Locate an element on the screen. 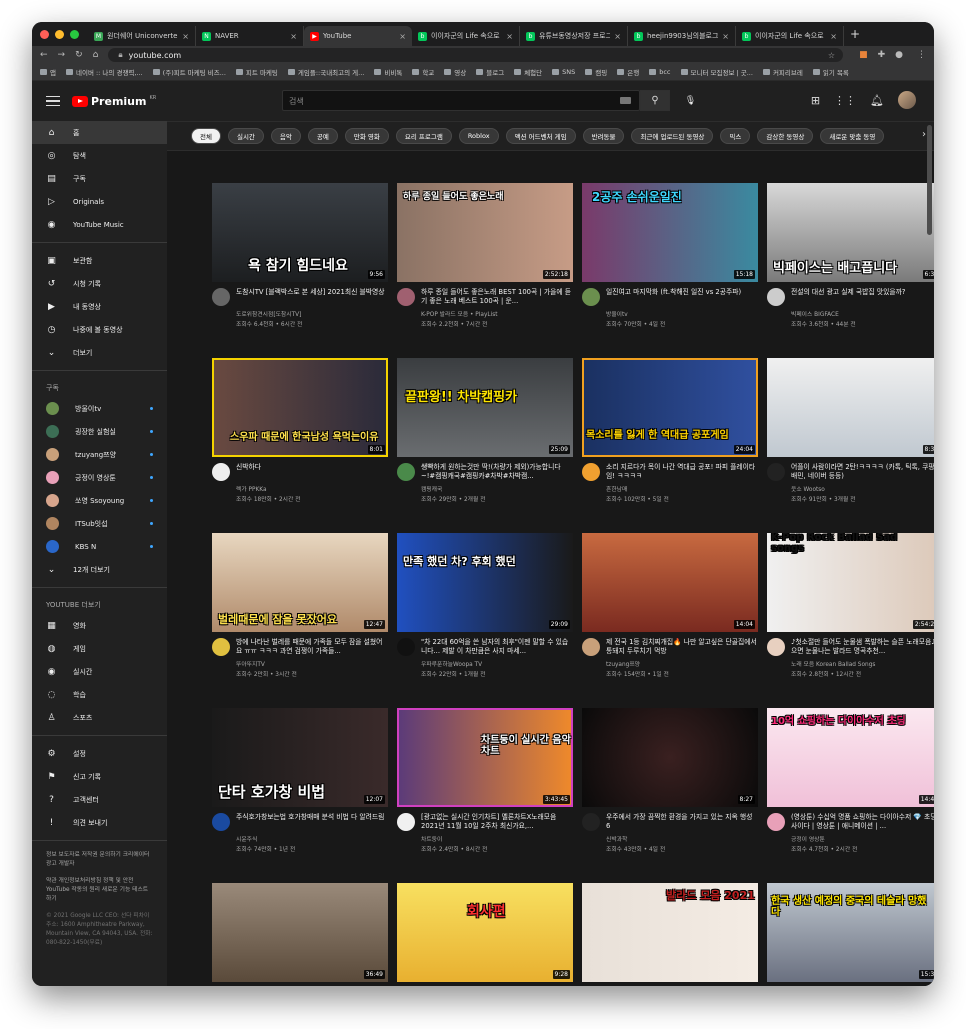 The height and width of the screenshot is (1029, 966). close-window-icon is located at coordinates (44, 34).